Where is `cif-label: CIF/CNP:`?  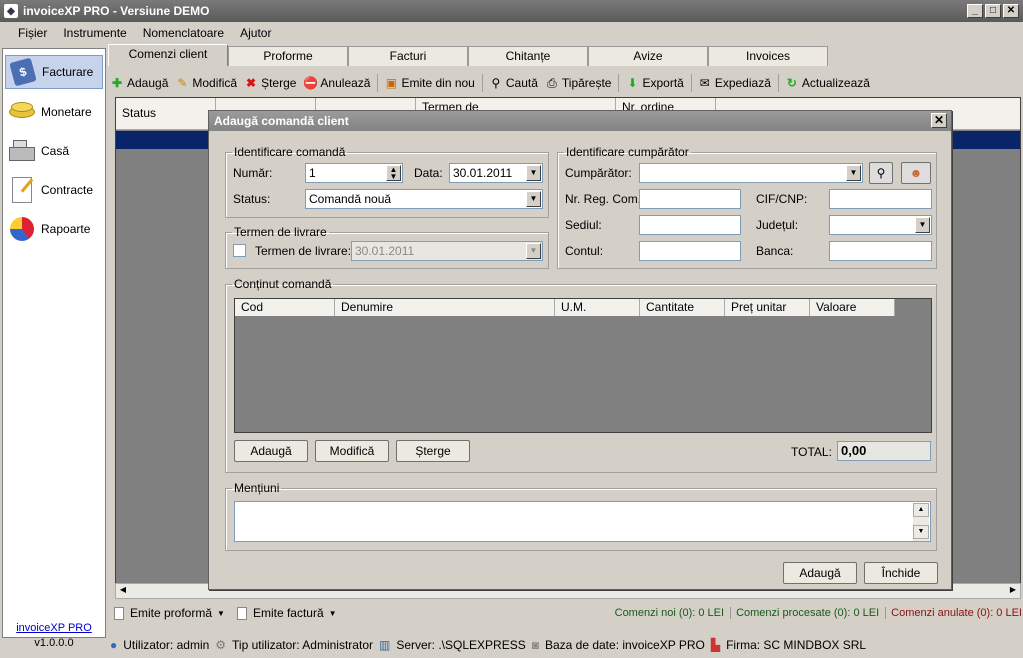
cif-label: CIF/CNP: is located at coordinates (782, 199).